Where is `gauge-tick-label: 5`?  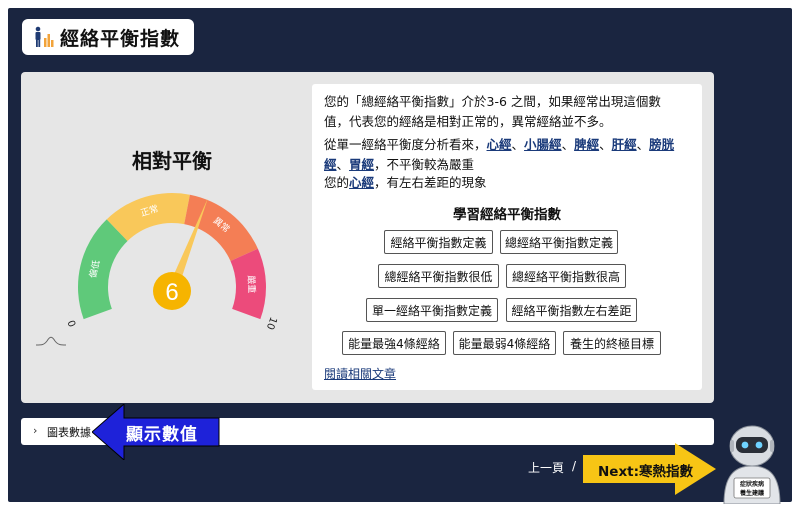 gauge-tick-label: 5 is located at coordinates (172, 186).